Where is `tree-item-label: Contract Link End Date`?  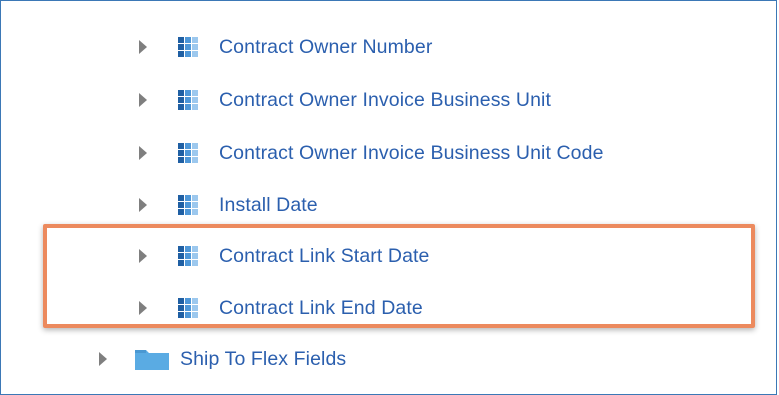 tree-item-label: Contract Link End Date is located at coordinates (321, 307).